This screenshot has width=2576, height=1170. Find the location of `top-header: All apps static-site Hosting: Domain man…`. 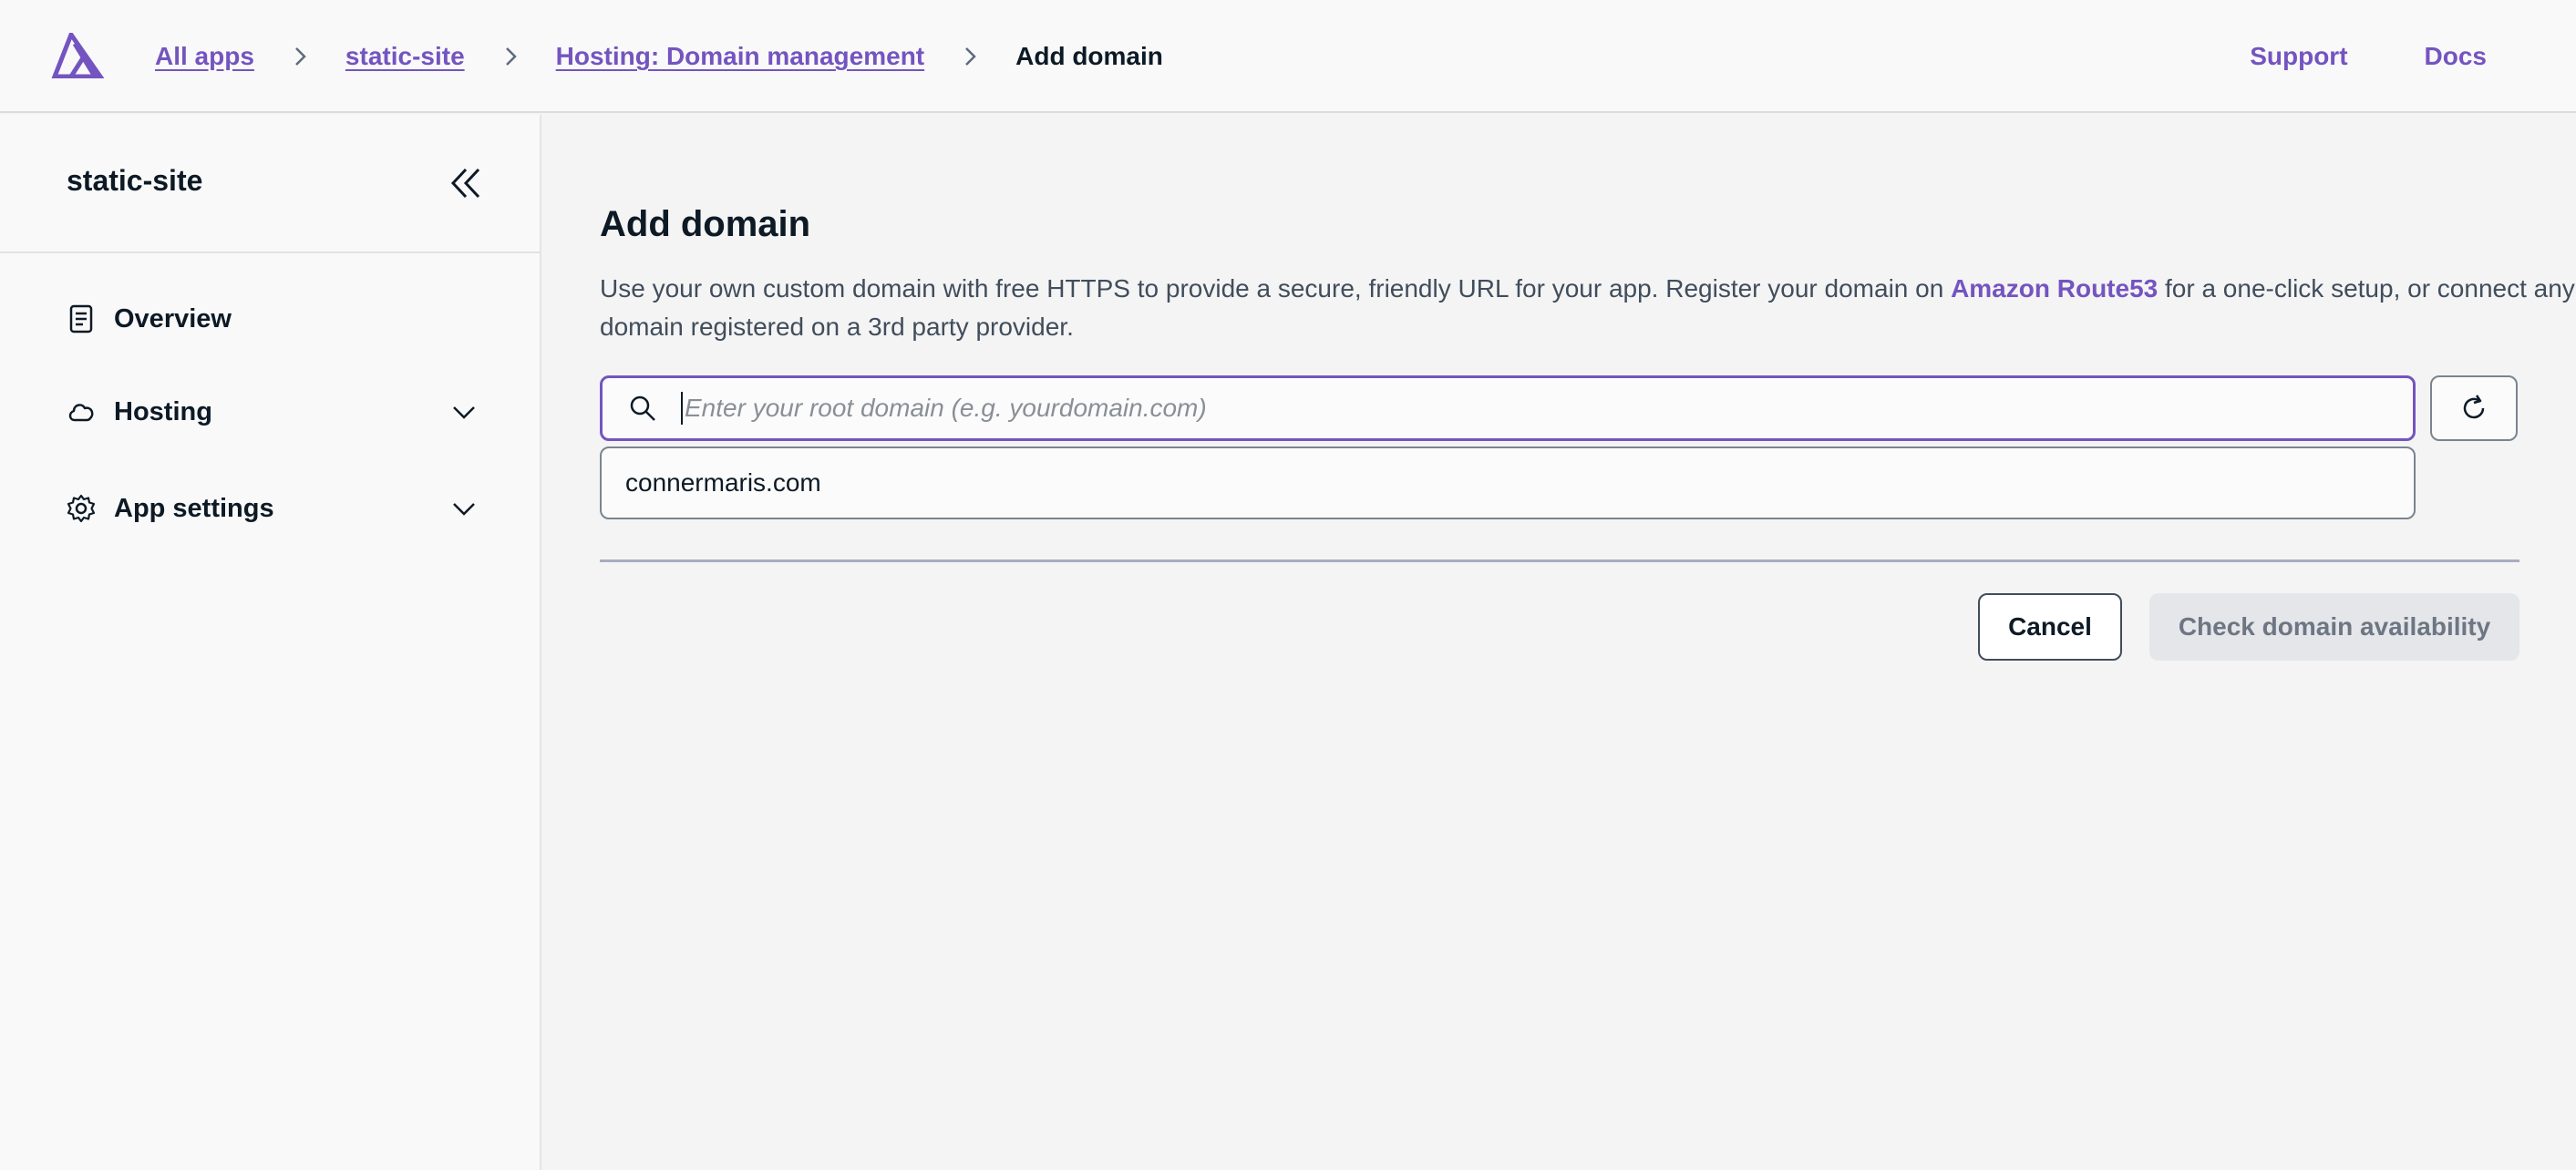

top-header: All apps static-site Hosting: Domain man… is located at coordinates (1288, 57).